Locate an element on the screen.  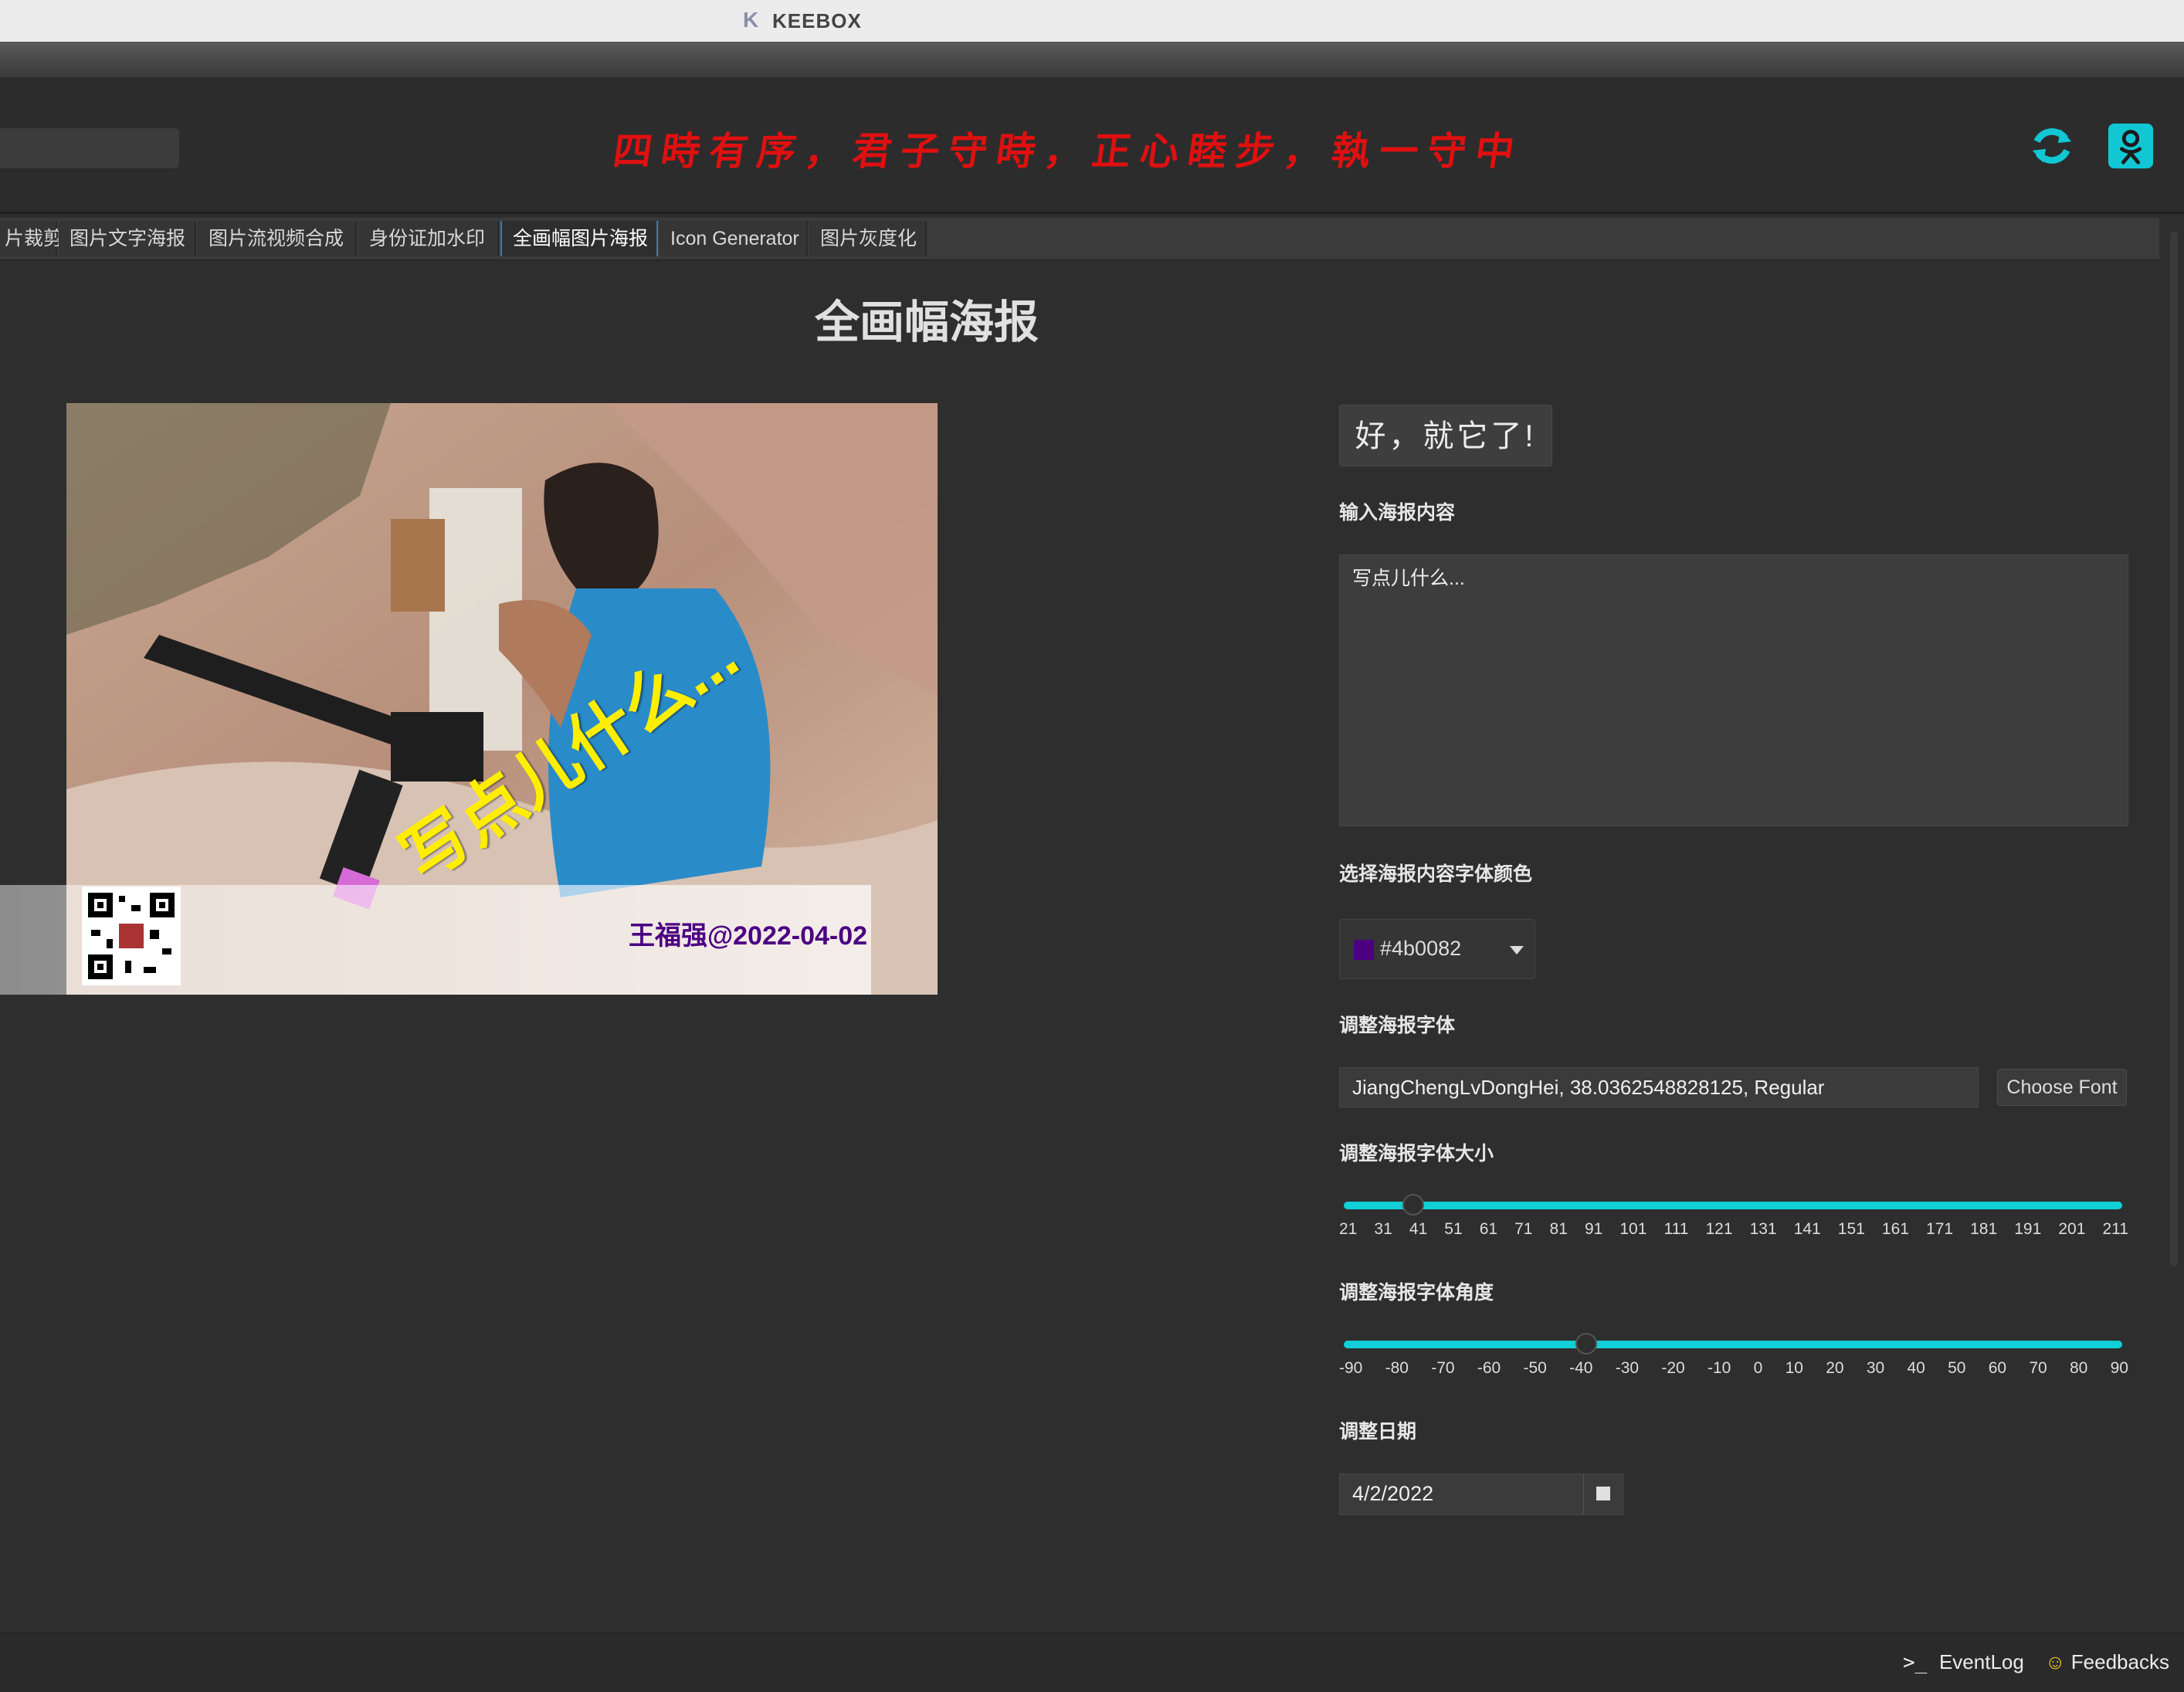
font-angle-label: 调整海报字体角度 is located at coordinates (1416, 1293).